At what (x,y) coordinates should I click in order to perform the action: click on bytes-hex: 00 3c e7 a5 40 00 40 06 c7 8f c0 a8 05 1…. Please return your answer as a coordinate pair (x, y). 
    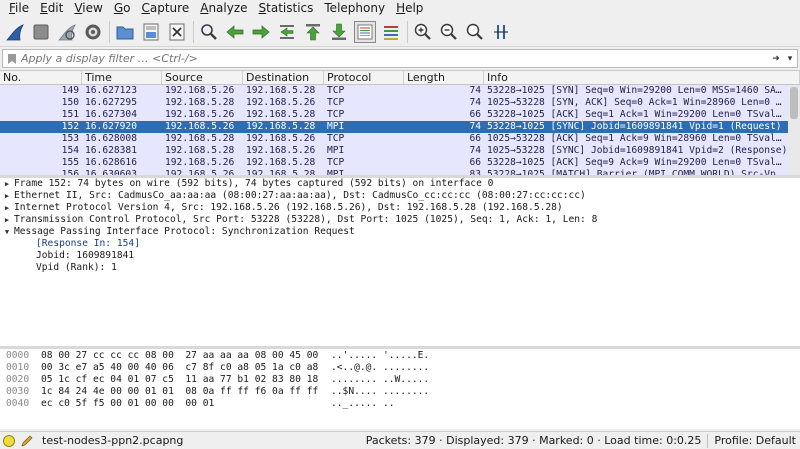
    Looking at the image, I should click on (184, 368).